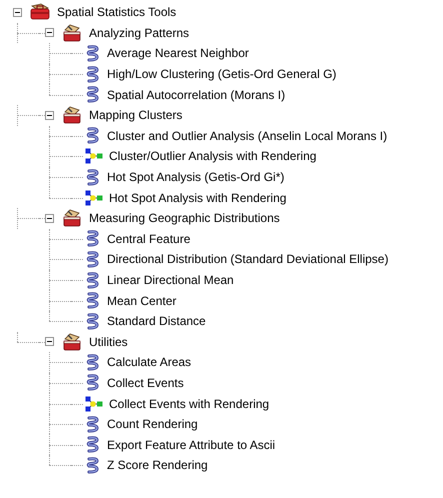  Describe the element at coordinates (191, 445) in the screenshot. I see `tree-item: Export Feature Attribute to Ascii` at that location.